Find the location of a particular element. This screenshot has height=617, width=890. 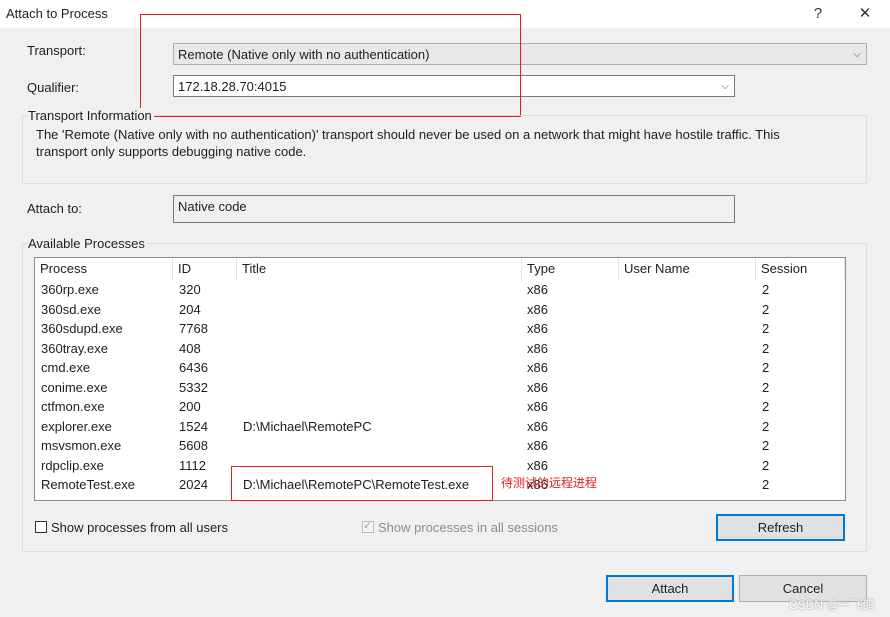

table-row: explorer.exe 1524 D:\Michael\RemotePC x86 2 is located at coordinates (440, 427).